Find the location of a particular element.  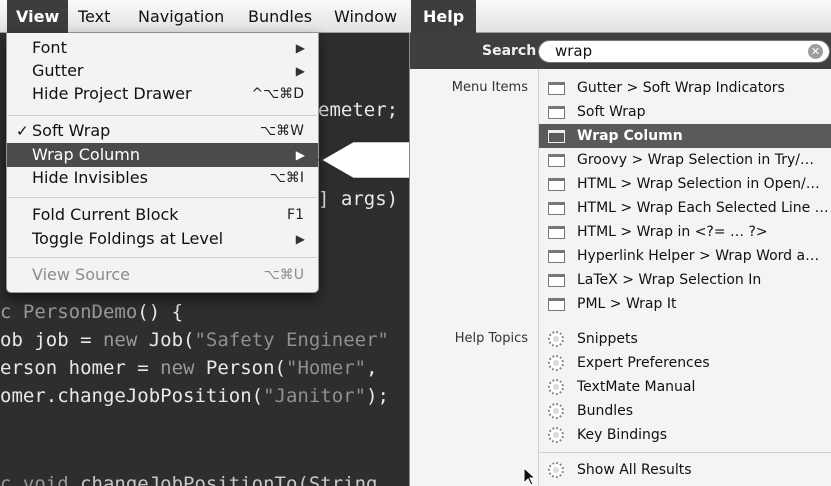

help-topic-item: Expert Preferences is located at coordinates (685, 363).